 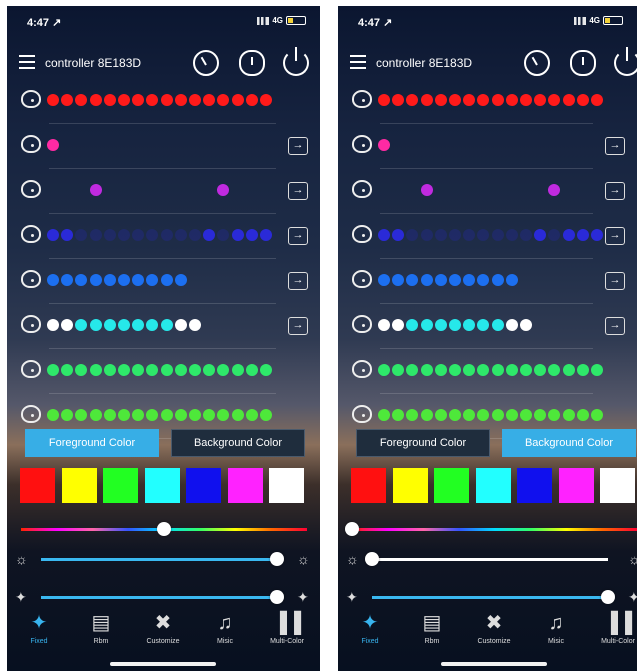 What do you see at coordinates (21, 559) in the screenshot?
I see `brightness-low-icon: ☼` at bounding box center [21, 559].